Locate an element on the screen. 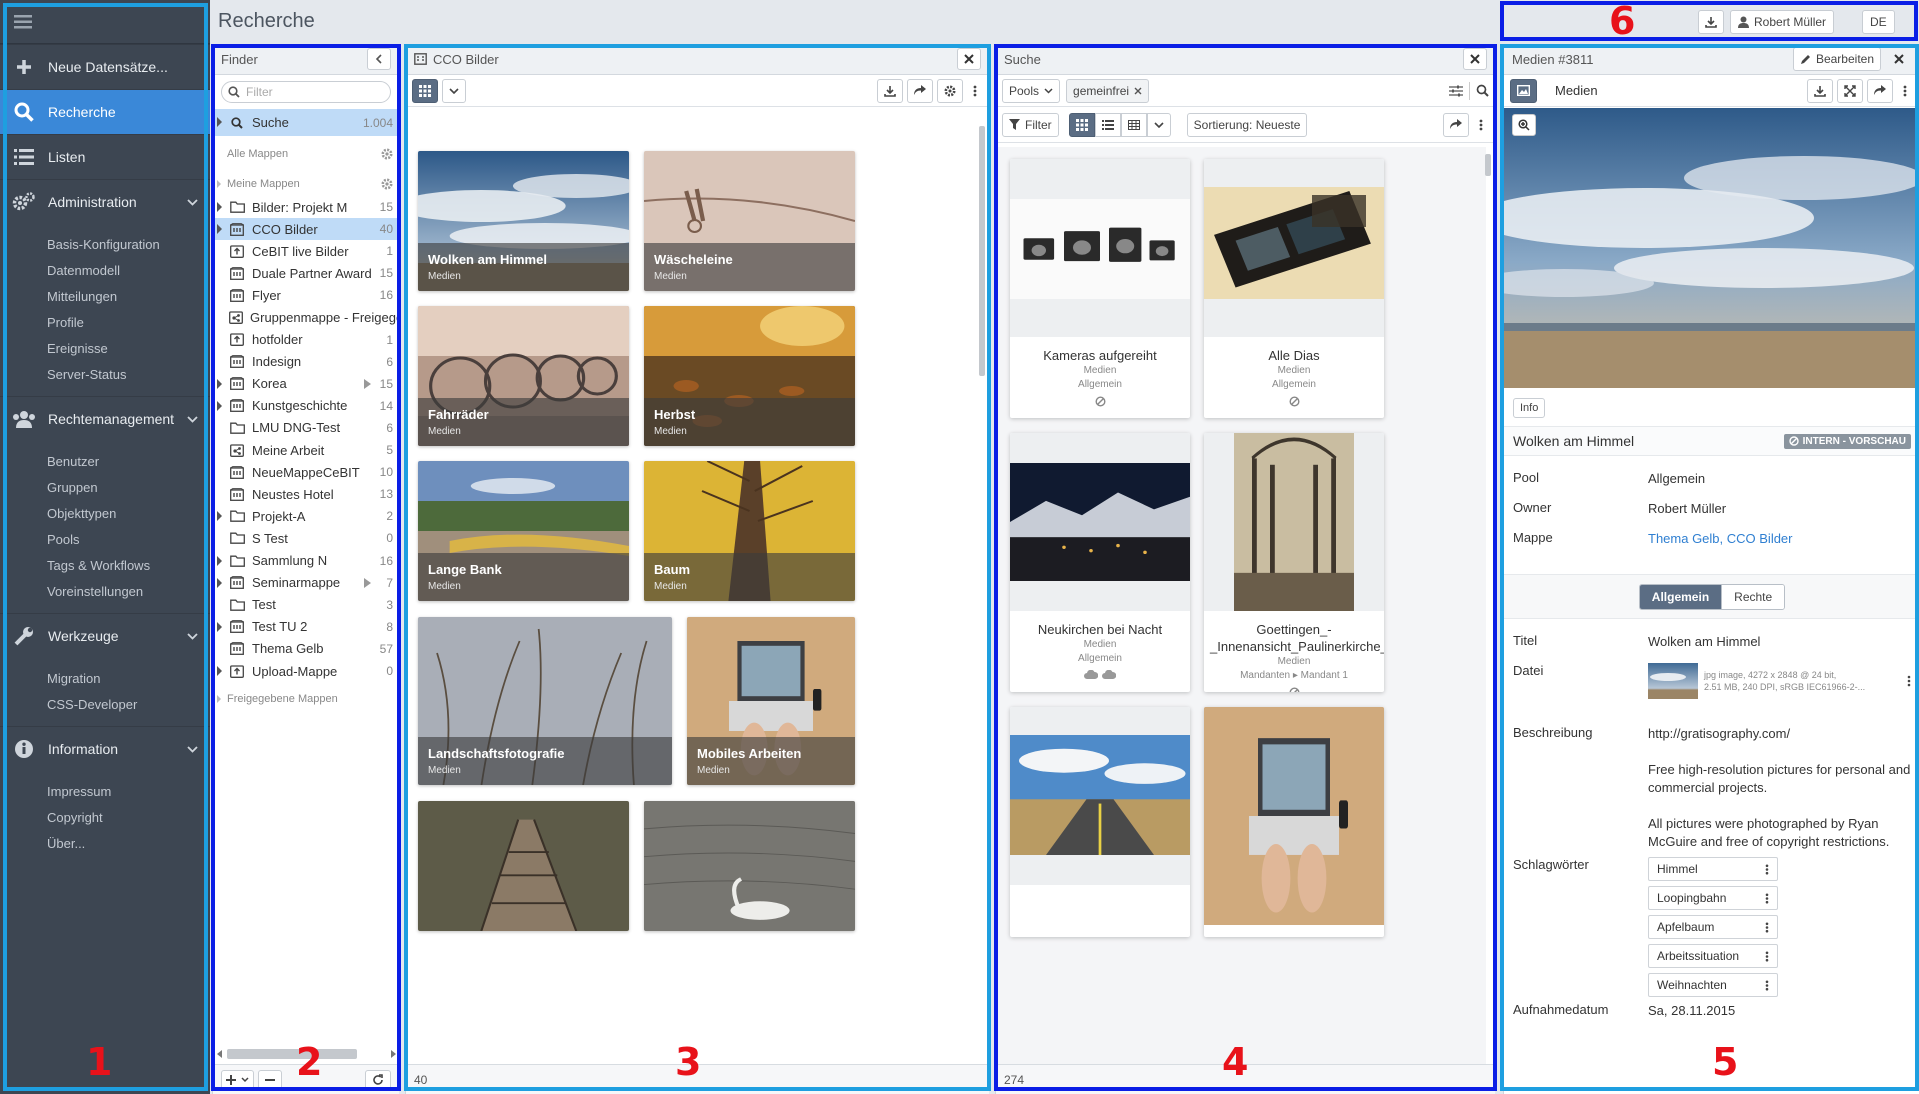 The width and height of the screenshot is (1919, 1094). search-chip: gemeinfrei is located at coordinates (1108, 90).